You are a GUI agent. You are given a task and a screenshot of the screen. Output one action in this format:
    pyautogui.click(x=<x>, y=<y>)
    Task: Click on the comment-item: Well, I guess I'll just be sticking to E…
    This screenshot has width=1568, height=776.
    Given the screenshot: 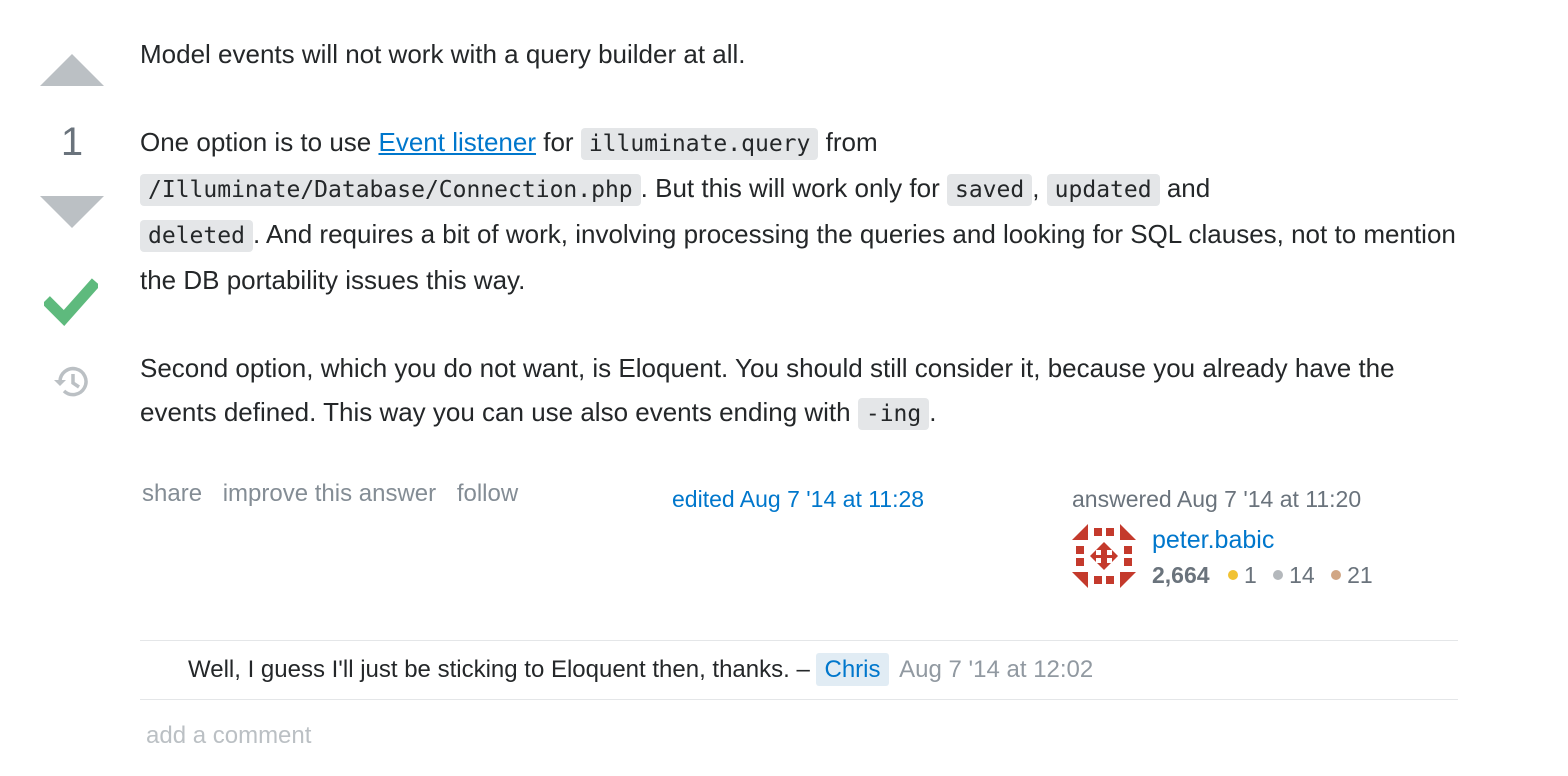 What is the action you would take?
    pyautogui.click(x=799, y=670)
    